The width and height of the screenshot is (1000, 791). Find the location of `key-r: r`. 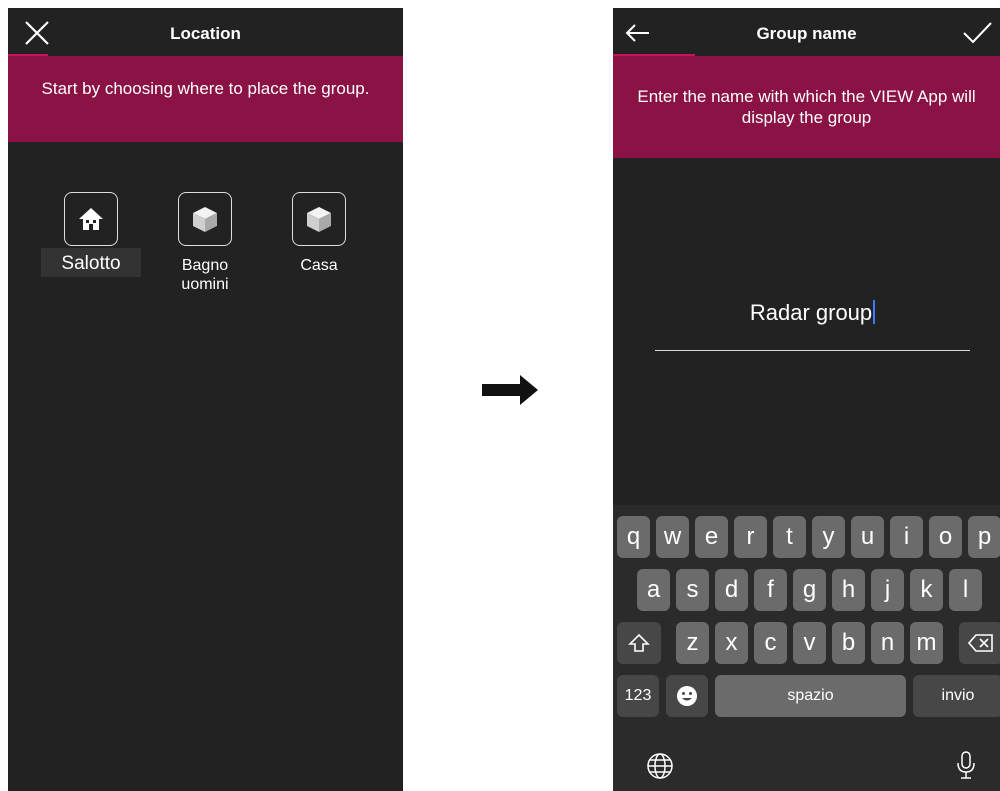

key-r: r is located at coordinates (750, 537).